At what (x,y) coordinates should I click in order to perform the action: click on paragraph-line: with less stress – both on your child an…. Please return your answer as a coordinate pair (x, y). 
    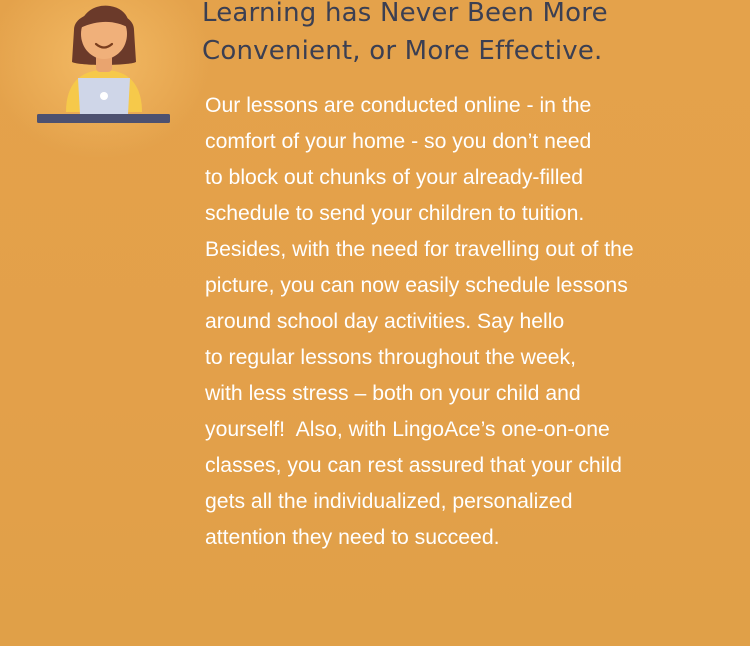
    Looking at the image, I should click on (393, 393).